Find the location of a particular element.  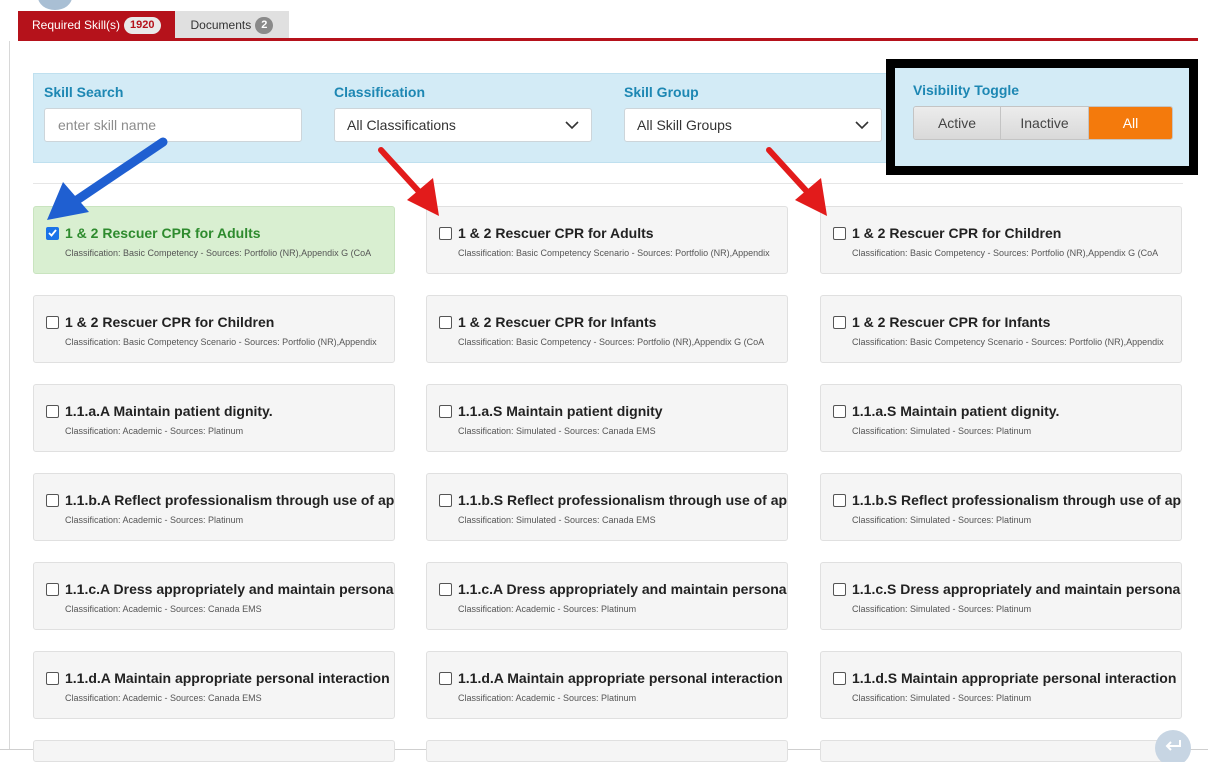

tab-bar: Required Skill(s) 1920 Documents 2 is located at coordinates (154, 25).